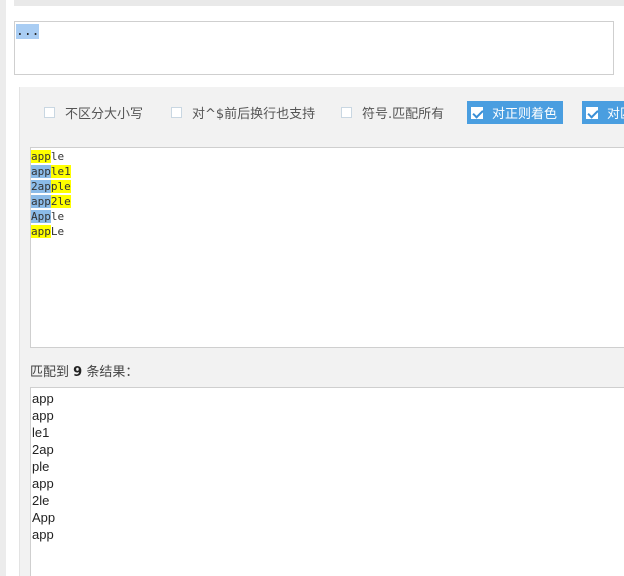  What do you see at coordinates (110, 372) in the screenshot?
I see `result-suffix: 条结果：` at bounding box center [110, 372].